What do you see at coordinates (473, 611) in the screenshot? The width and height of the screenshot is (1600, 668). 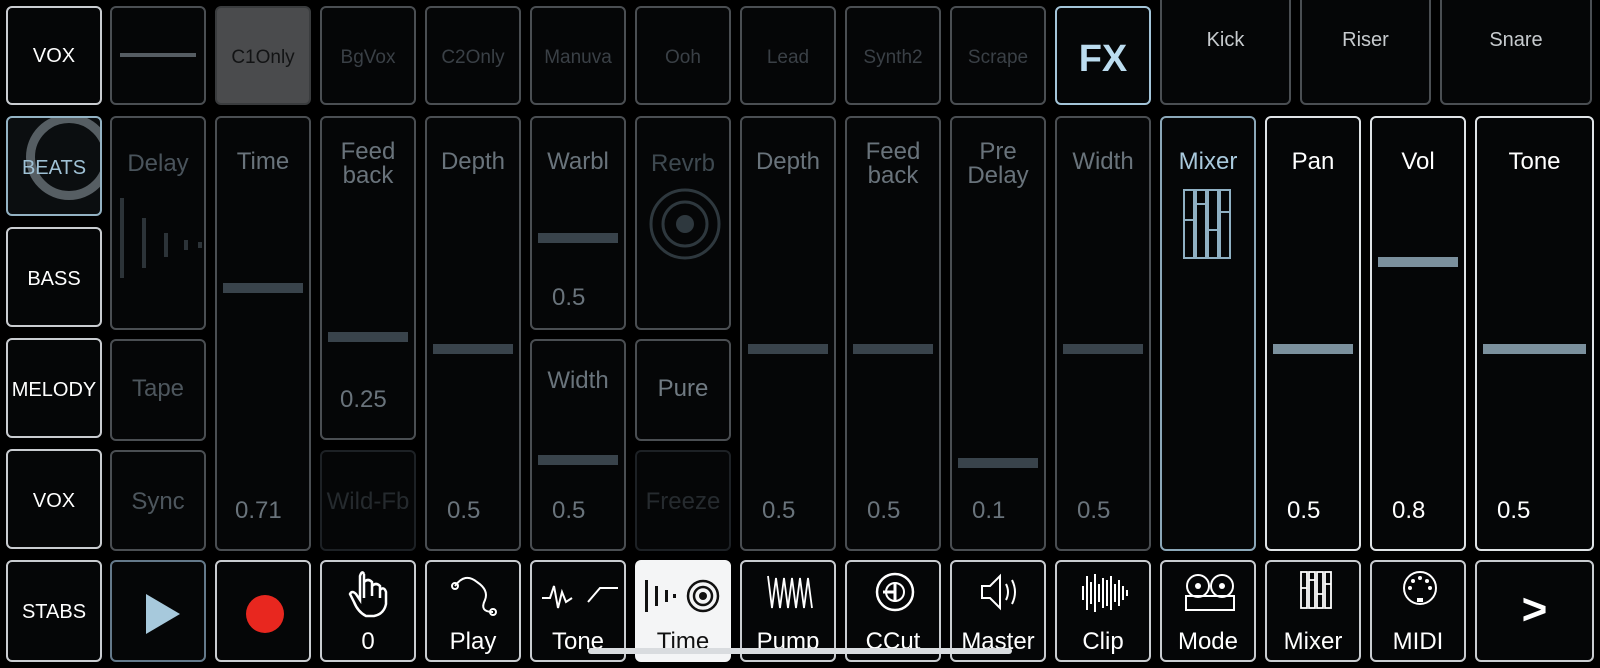 I see `nav-play: Play` at bounding box center [473, 611].